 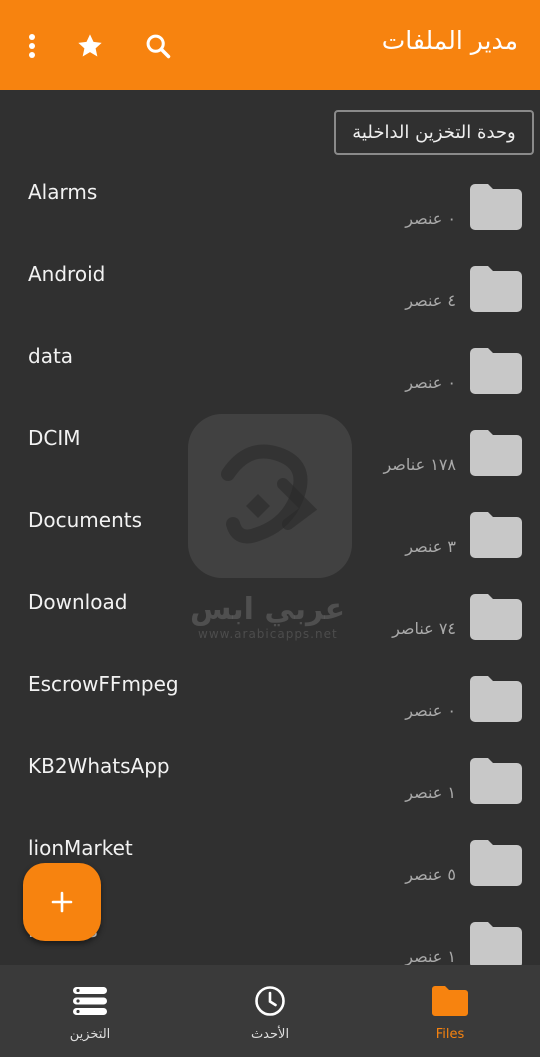 What do you see at coordinates (270, 365) in the screenshot?
I see `list-item: data ٠ عنصر` at bounding box center [270, 365].